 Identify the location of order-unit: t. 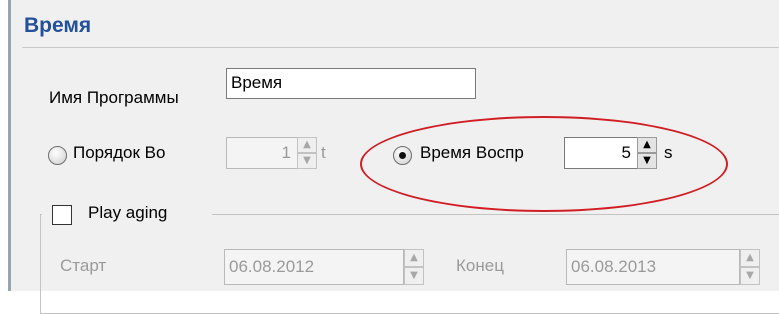
(323, 152).